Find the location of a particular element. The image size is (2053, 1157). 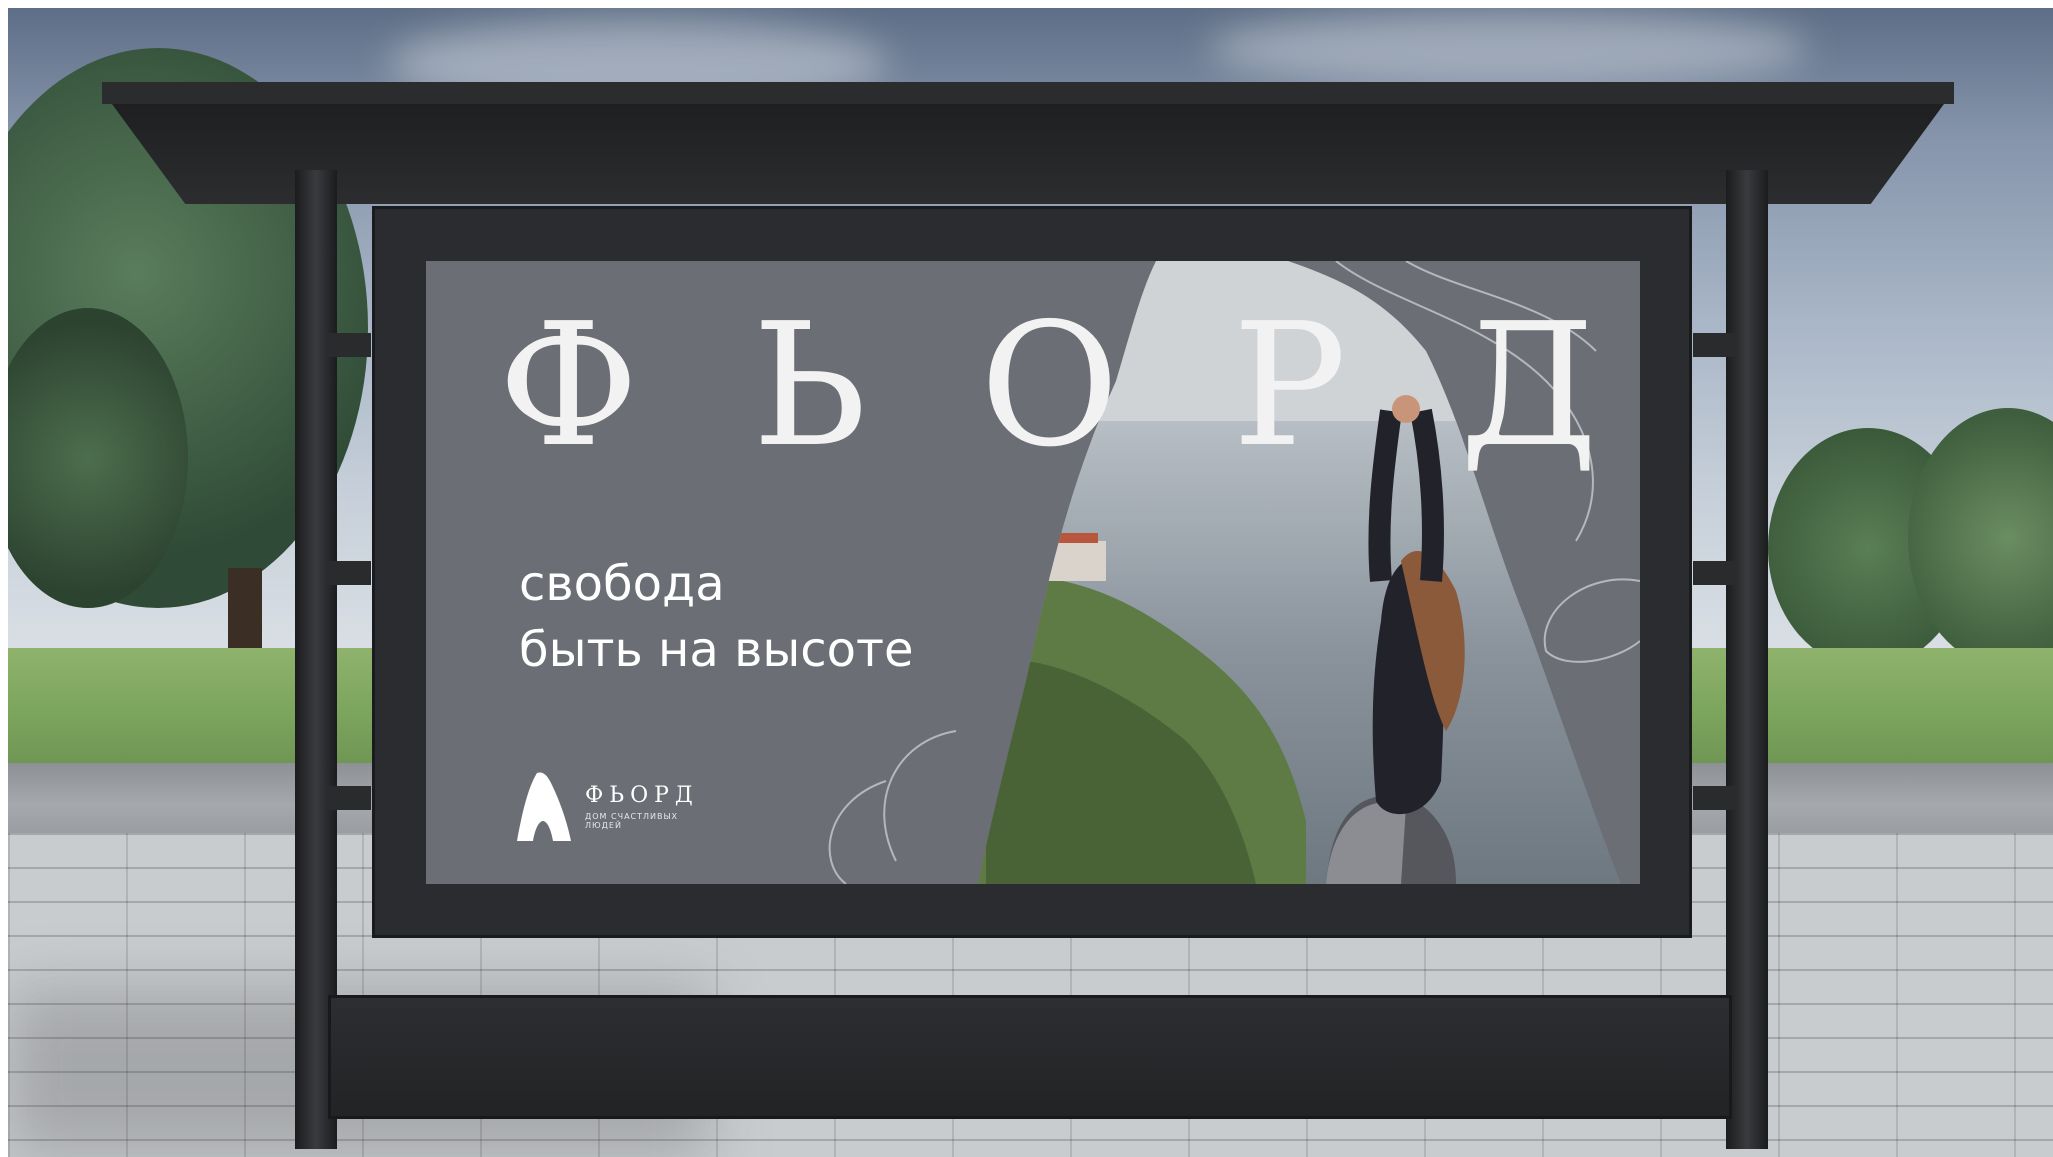

tagline: свобода быть на высоте is located at coordinates (716, 617).